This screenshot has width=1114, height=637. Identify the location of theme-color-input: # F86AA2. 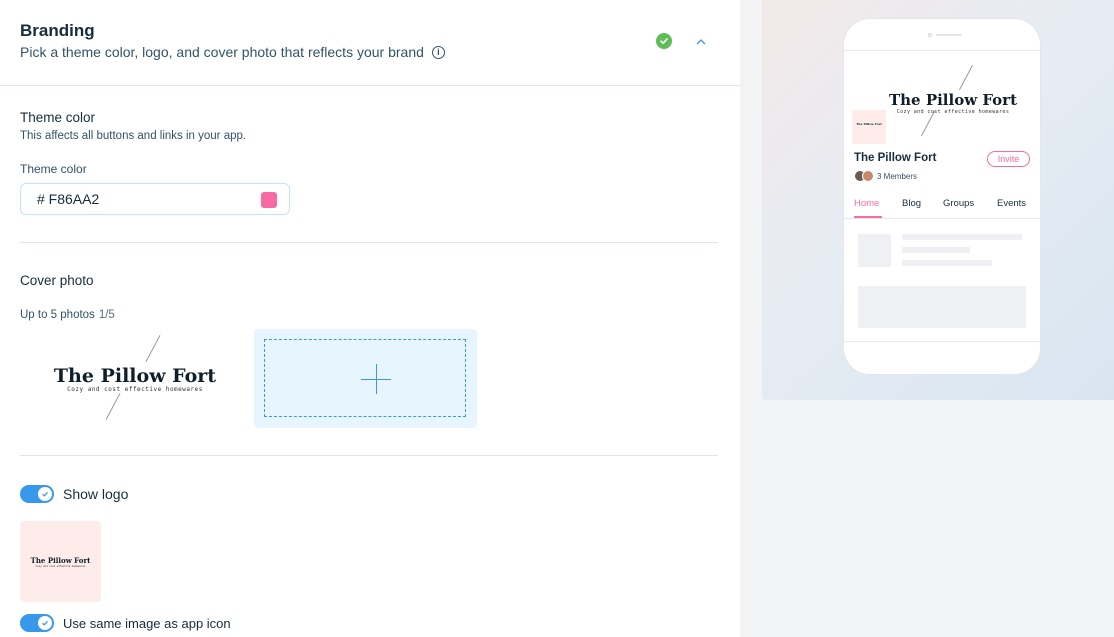
(155, 199).